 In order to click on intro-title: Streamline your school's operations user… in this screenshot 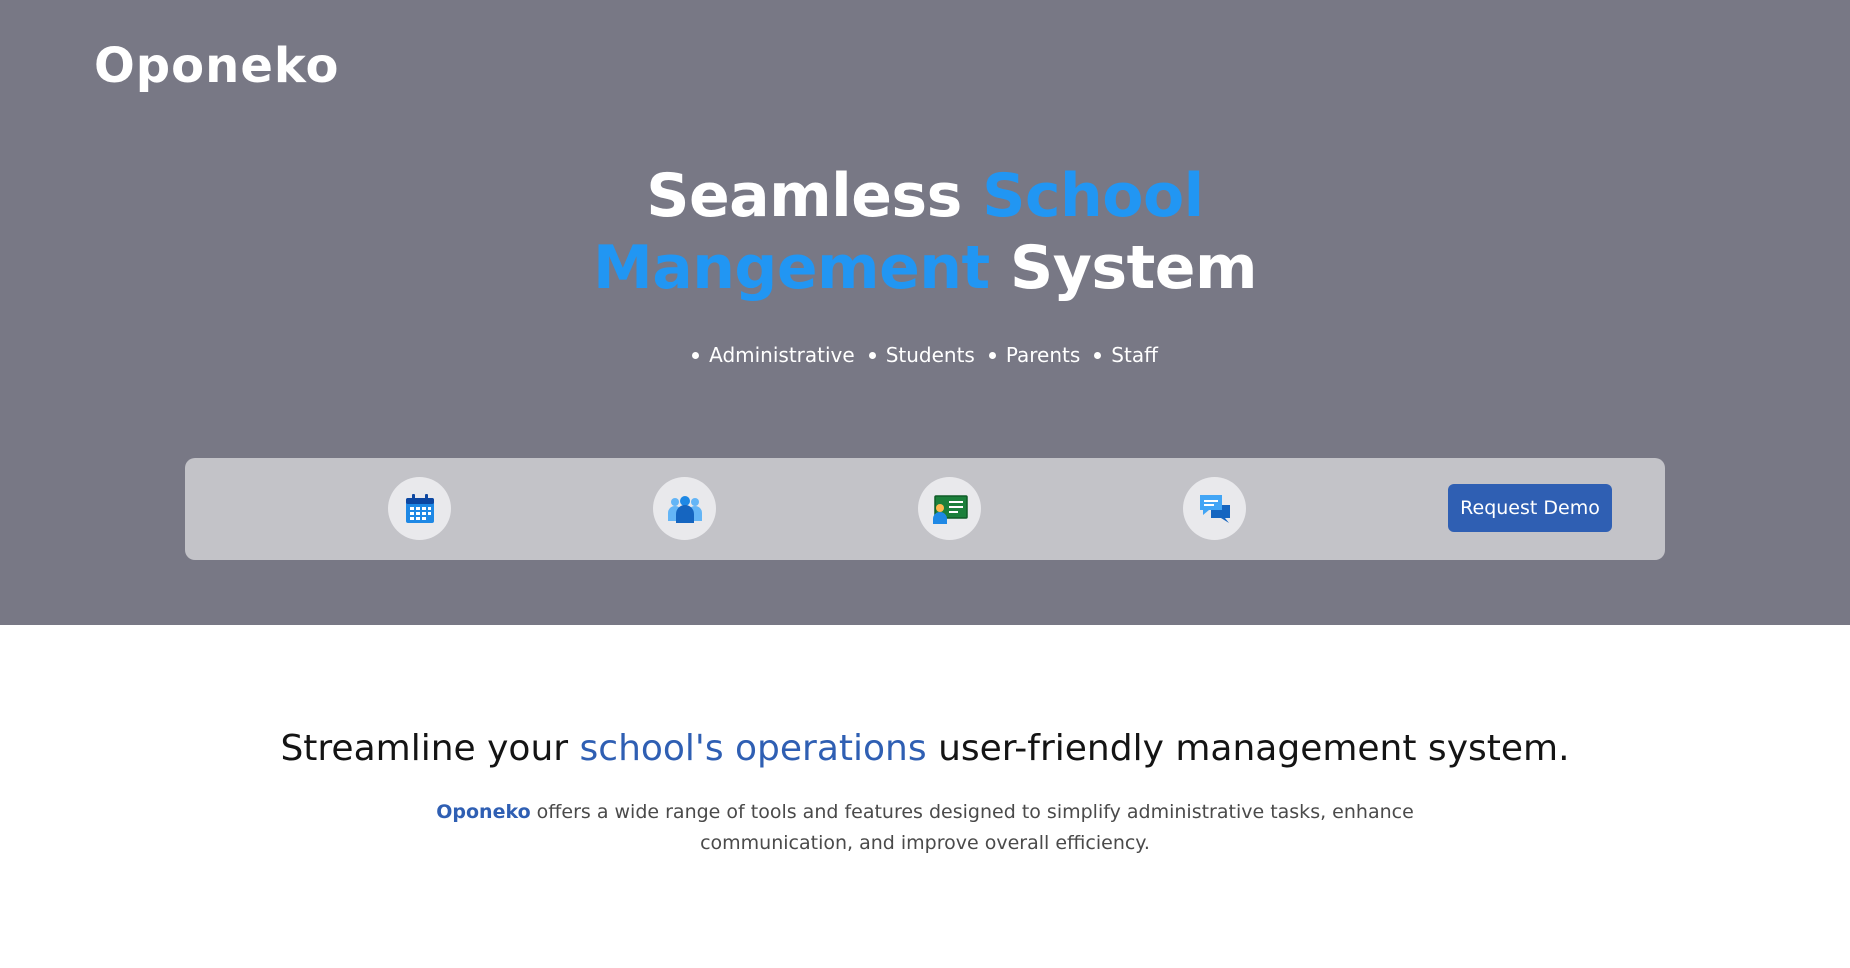, I will do `click(925, 749)`.